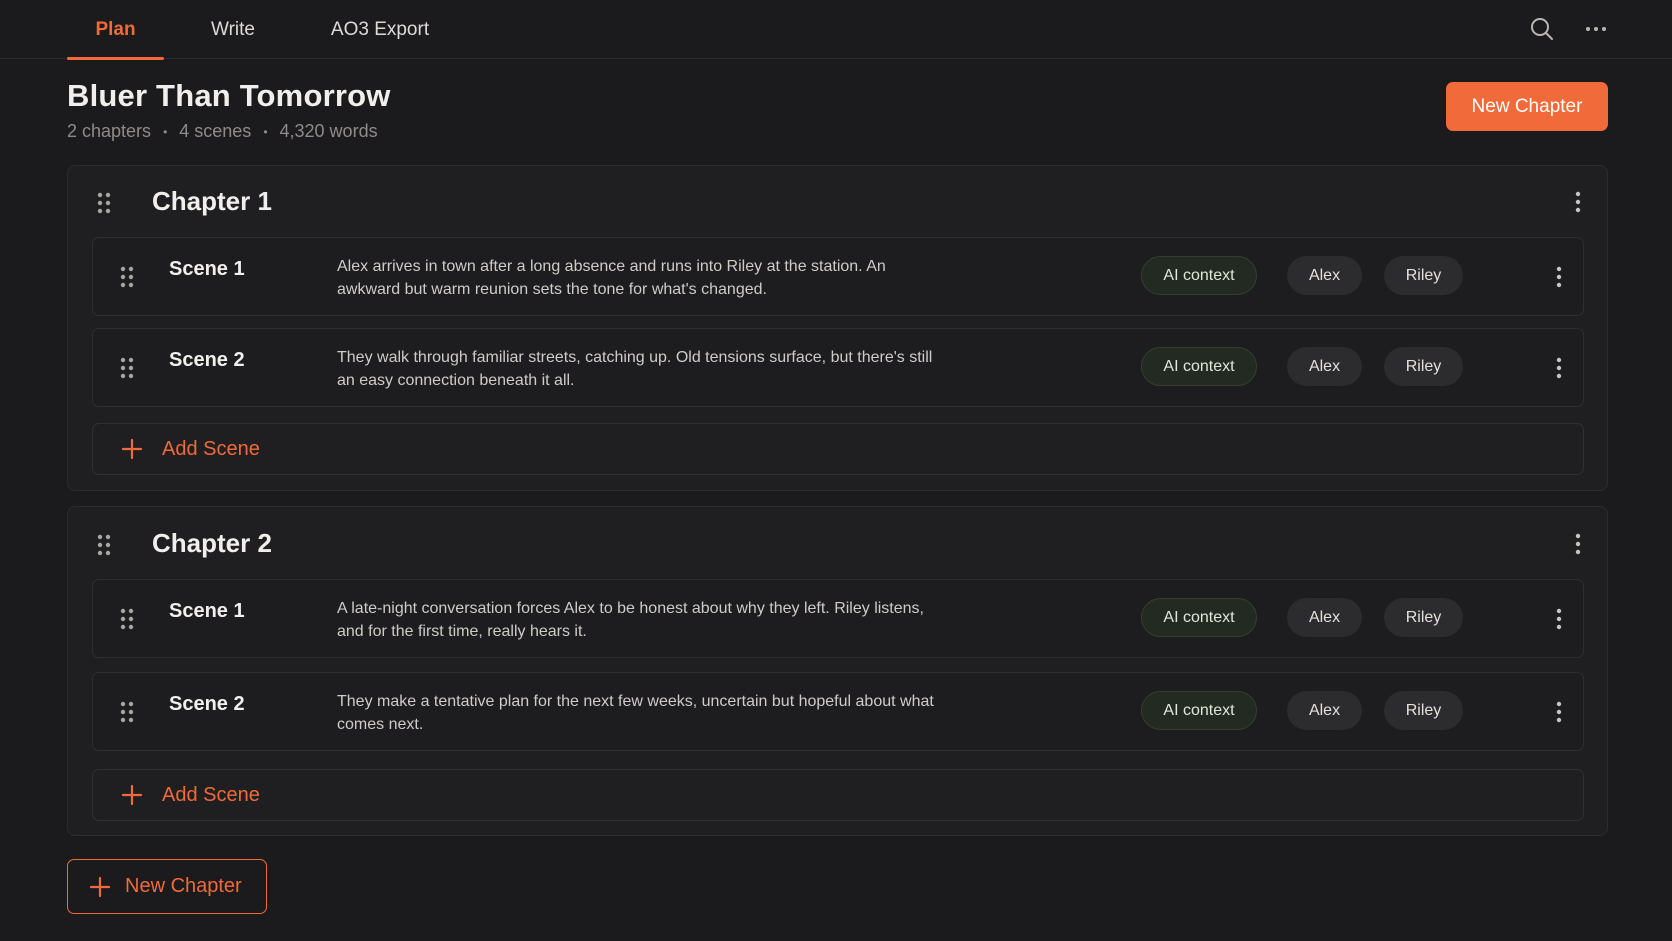 The height and width of the screenshot is (941, 1672). I want to click on search-icon, so click(1542, 29).